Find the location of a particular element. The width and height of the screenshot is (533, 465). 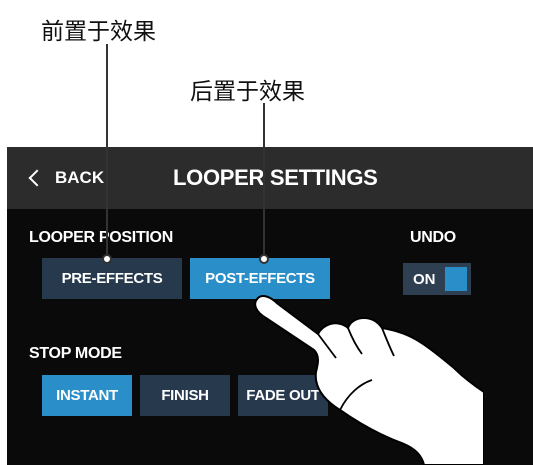

finish-button: FINISH is located at coordinates (185, 395).